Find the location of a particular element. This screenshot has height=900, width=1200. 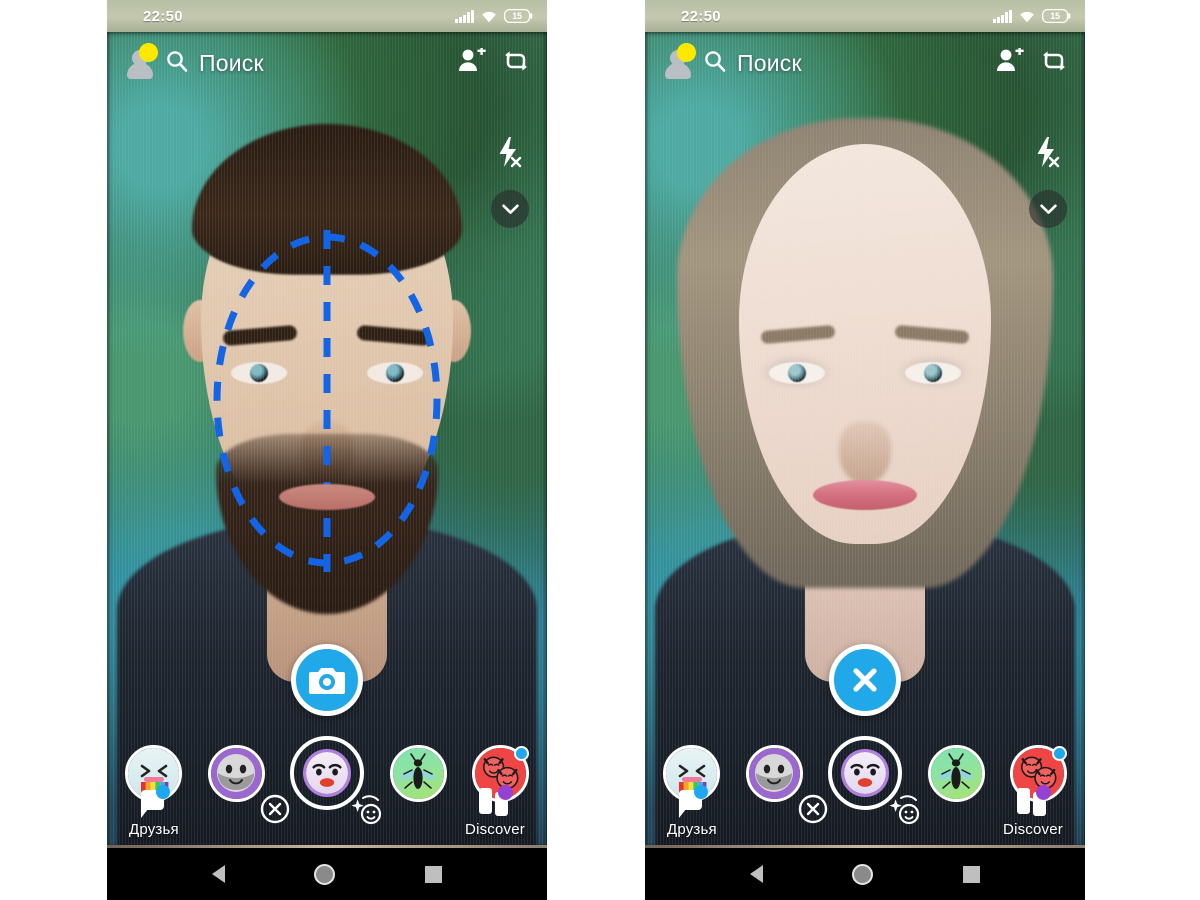

bottom-nav-left: Друзья Discover is located at coordinates (327, 807).